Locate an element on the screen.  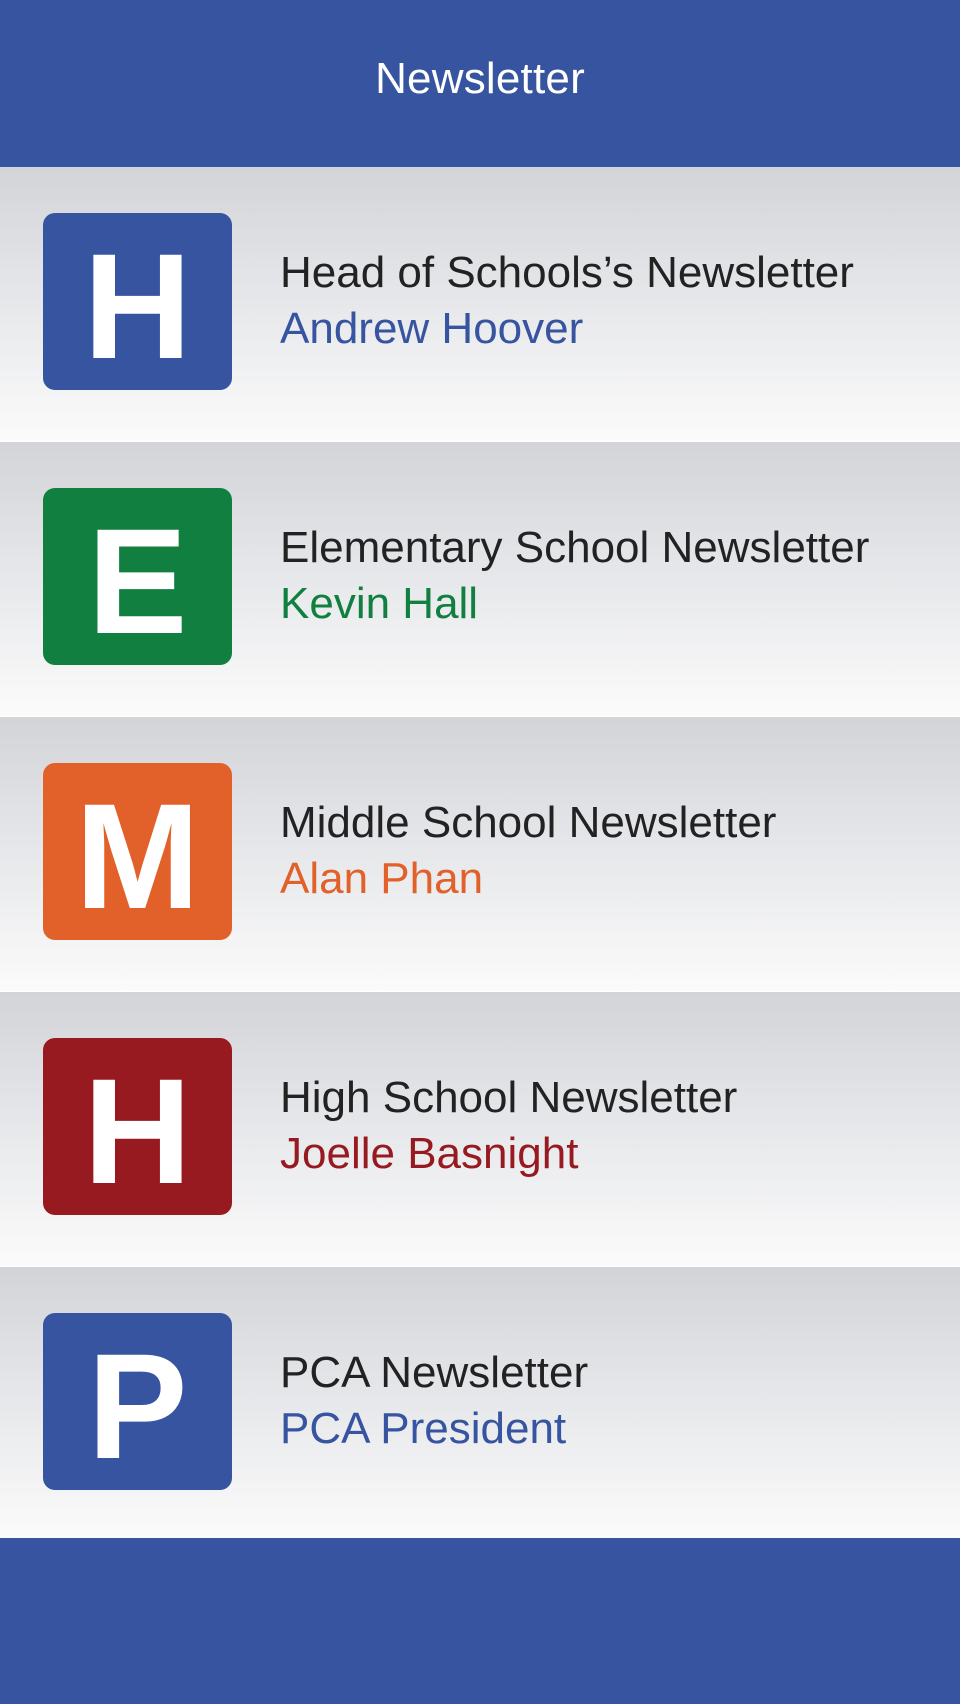
newsletter-title: Elementary School Newsletter is located at coordinates (575, 547).